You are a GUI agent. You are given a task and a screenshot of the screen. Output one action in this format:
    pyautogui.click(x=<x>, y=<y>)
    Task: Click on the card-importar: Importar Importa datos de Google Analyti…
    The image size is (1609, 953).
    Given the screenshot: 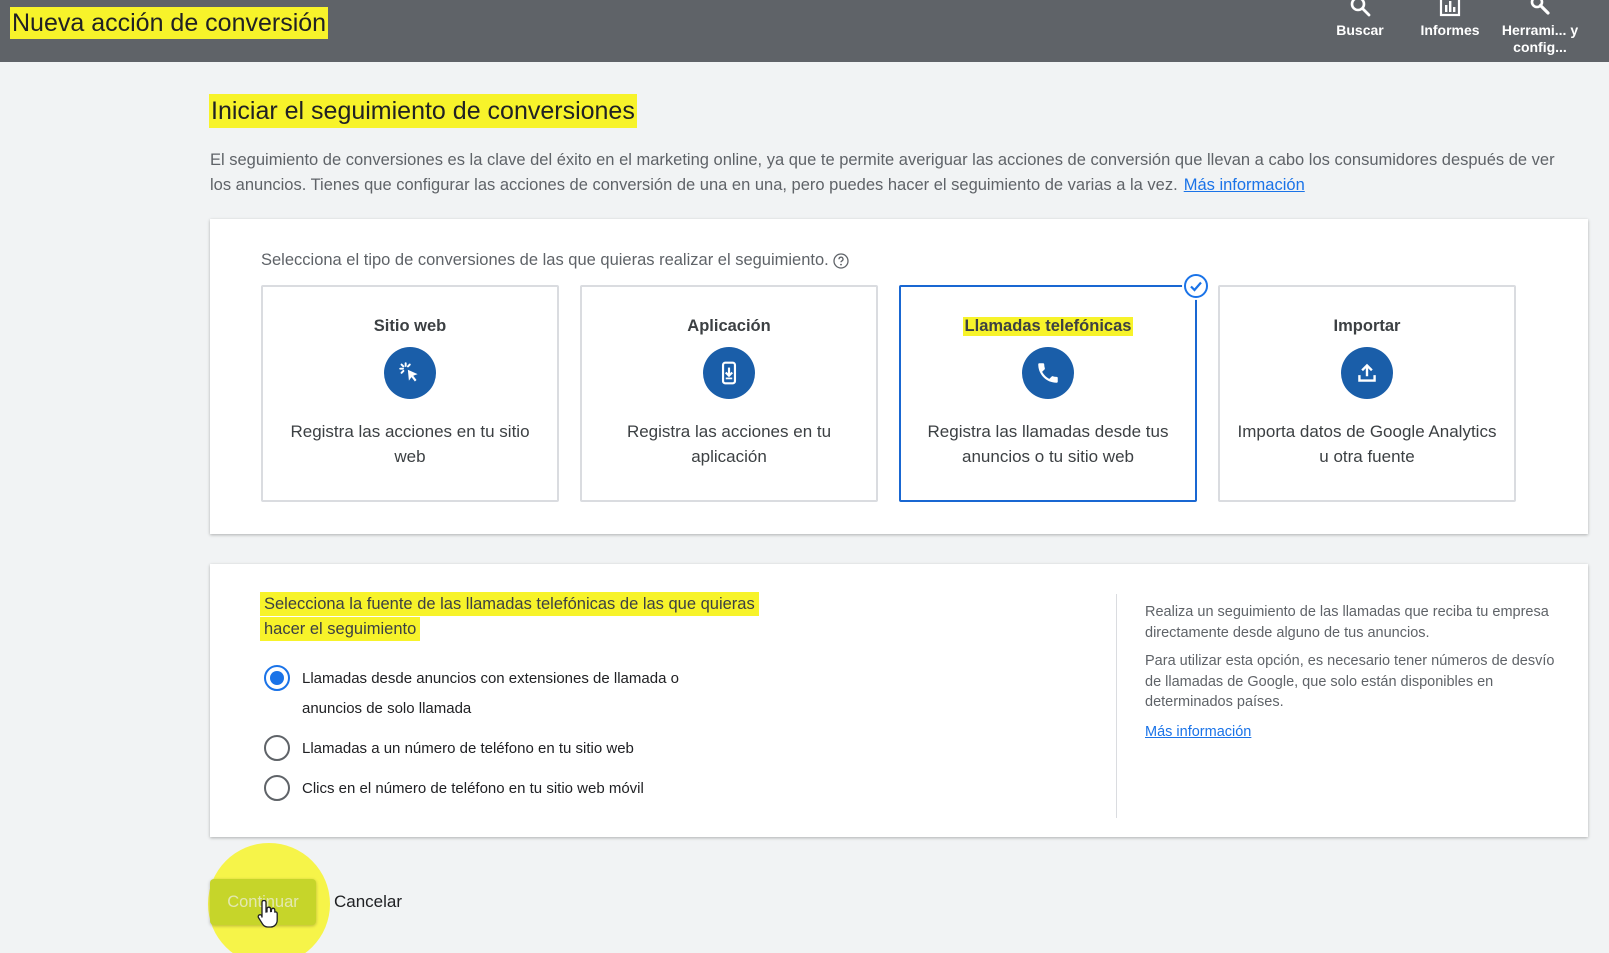 What is the action you would take?
    pyautogui.click(x=1367, y=393)
    